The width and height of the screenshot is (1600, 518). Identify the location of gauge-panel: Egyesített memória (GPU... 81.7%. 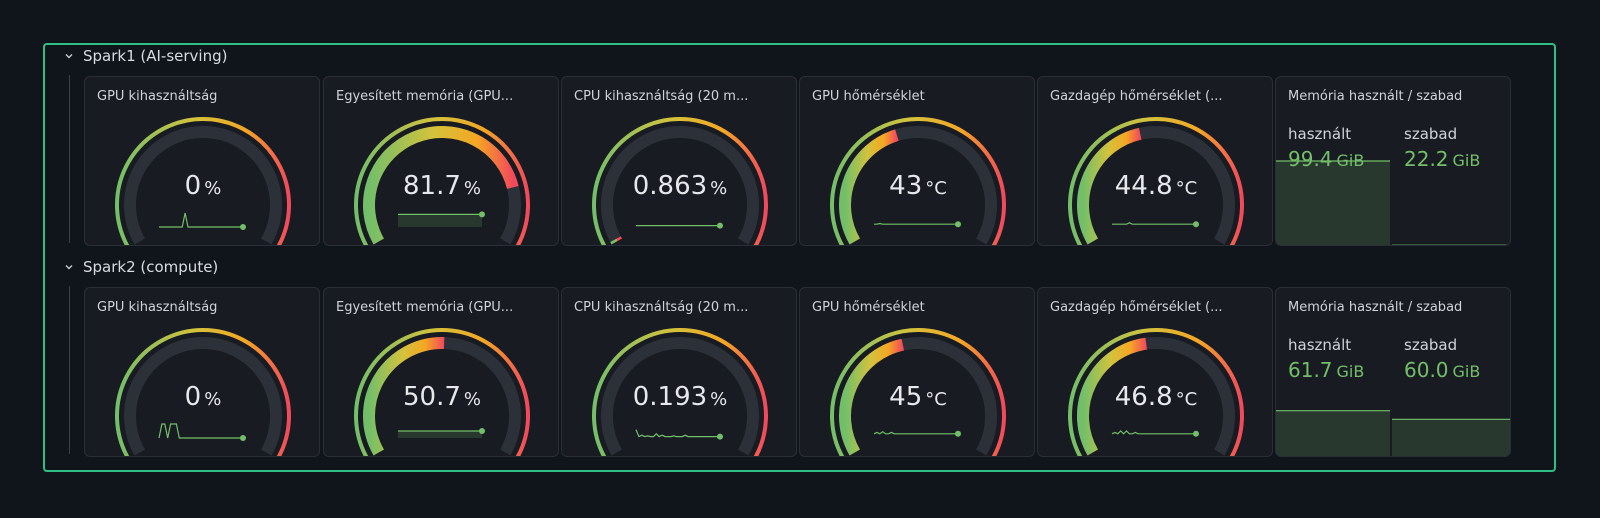
(441, 161).